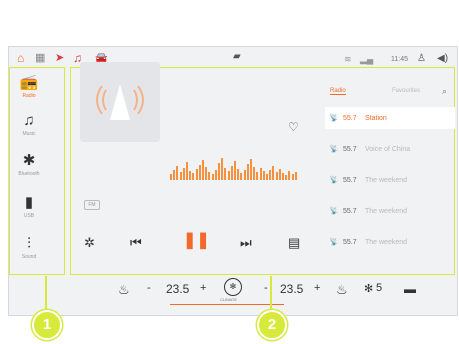 The height and width of the screenshot is (344, 459). I want to click on sidebar-item-sound: ⫶ Sound, so click(29, 253).